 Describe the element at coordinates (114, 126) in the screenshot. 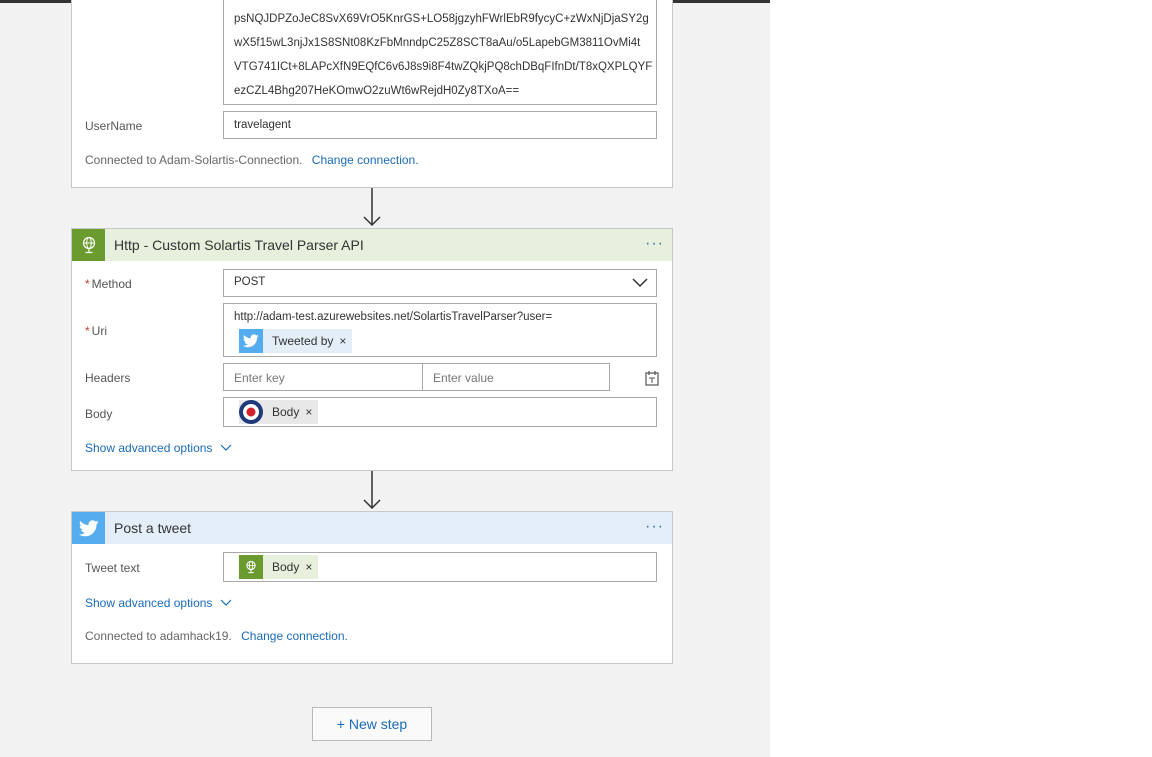

I see `username-label: UserName` at that location.